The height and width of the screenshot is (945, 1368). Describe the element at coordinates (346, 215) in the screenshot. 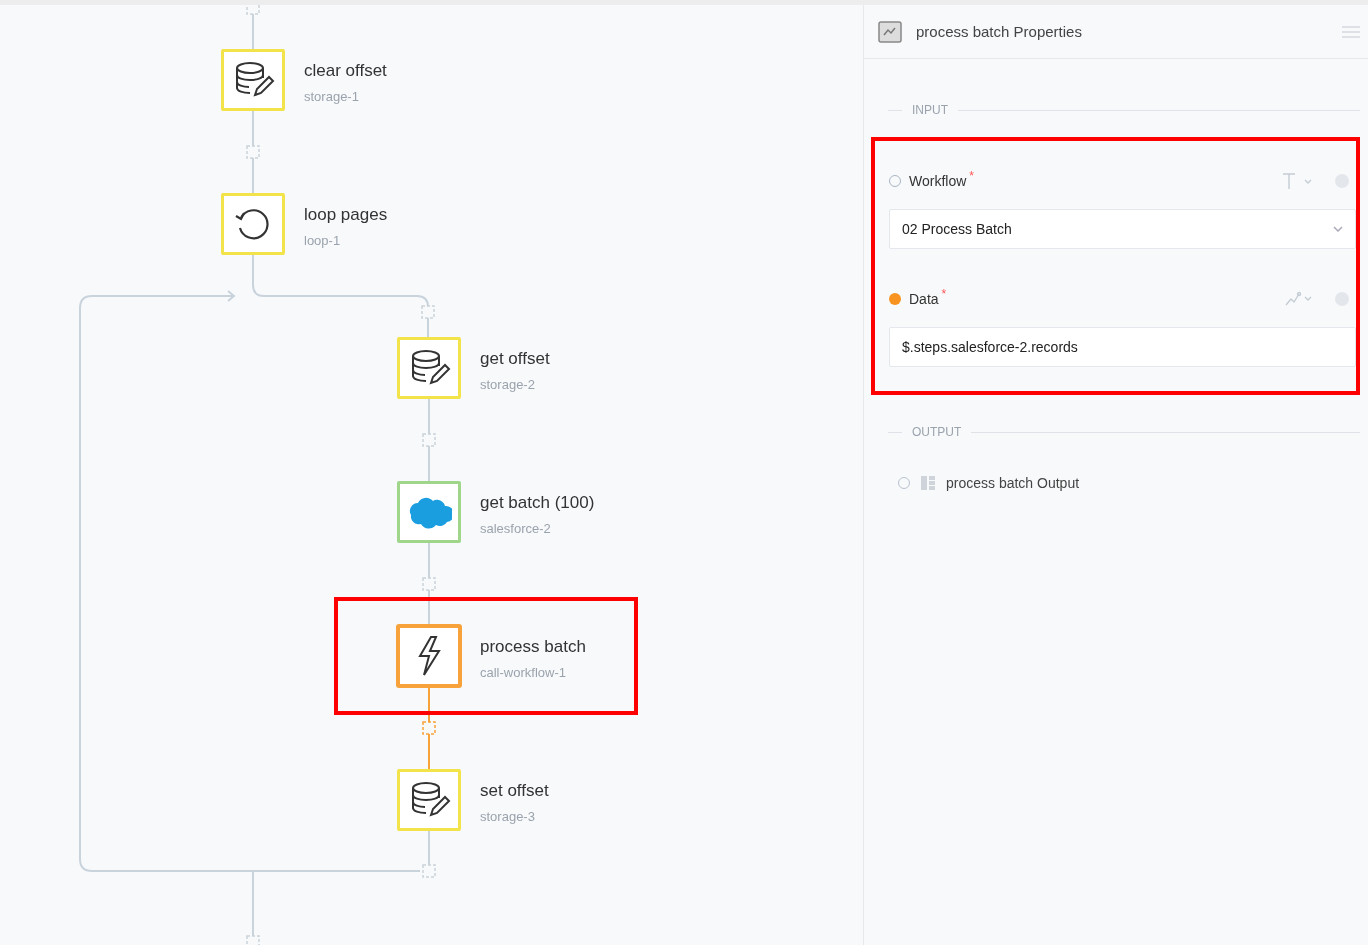

I see `step-name: loop pages` at that location.